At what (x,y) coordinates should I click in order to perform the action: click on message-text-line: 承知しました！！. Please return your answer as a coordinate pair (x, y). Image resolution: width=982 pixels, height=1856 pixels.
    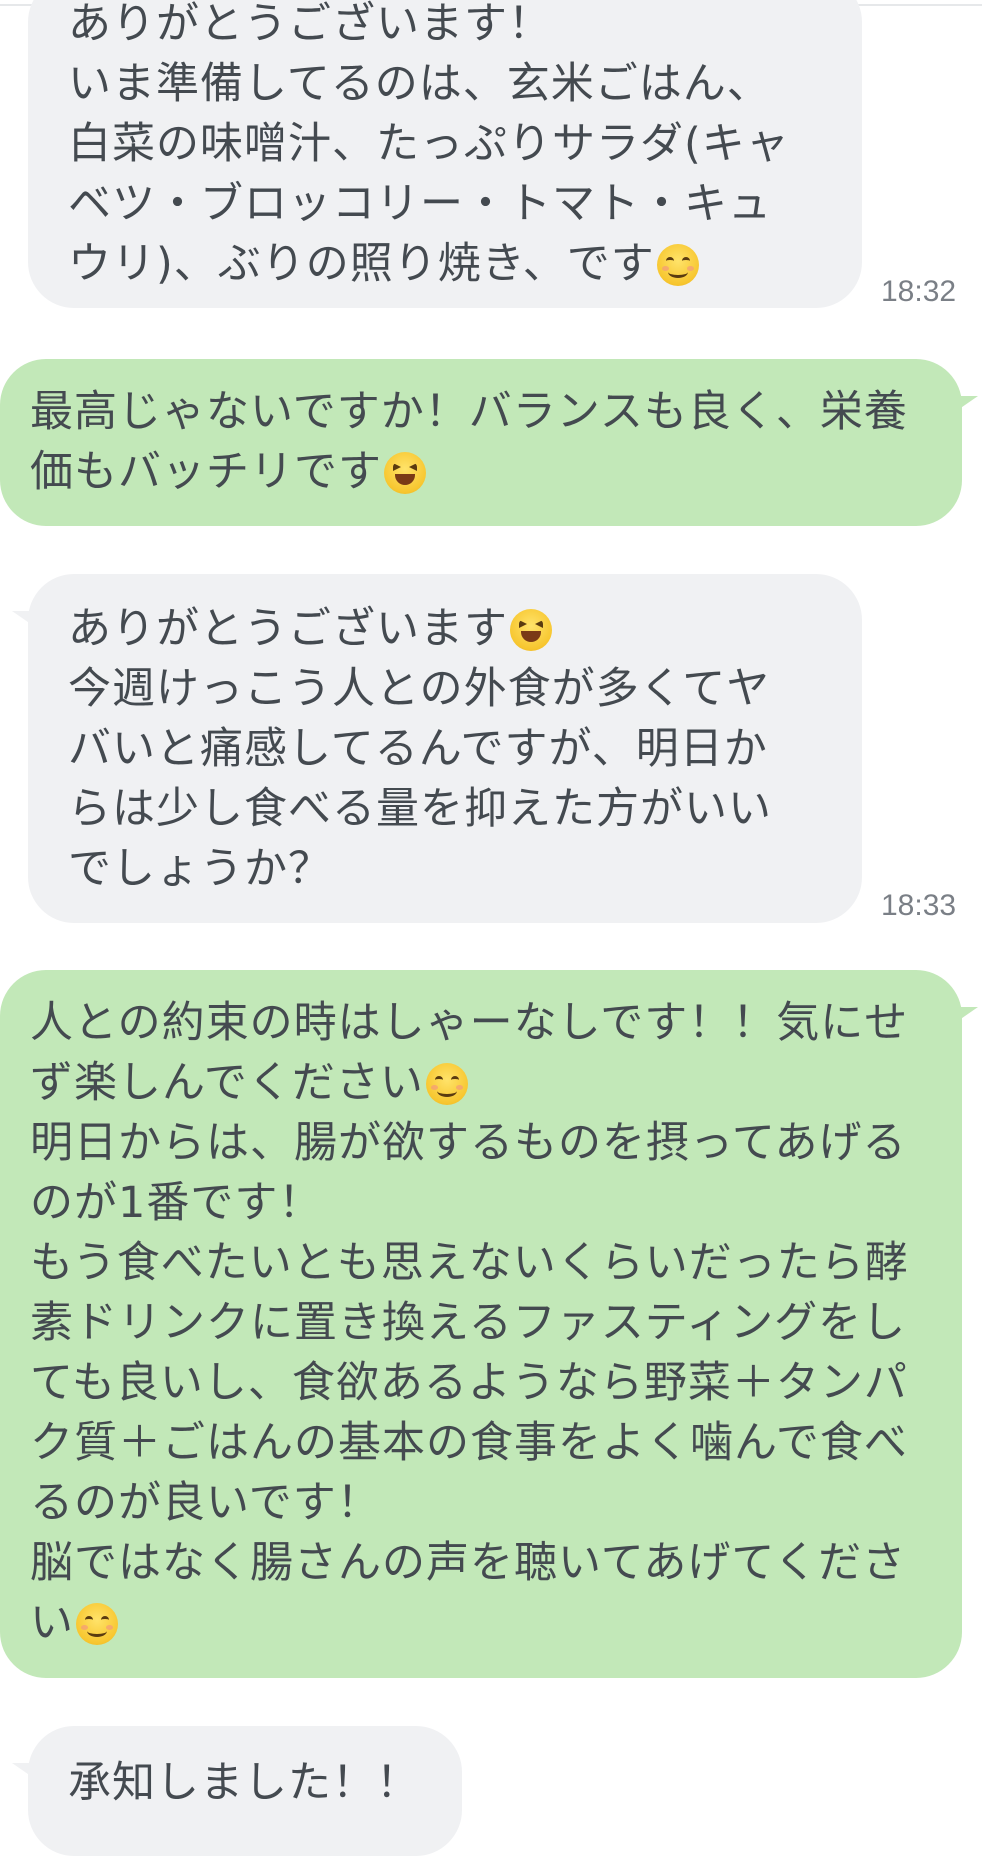
    Looking at the image, I should click on (244, 1783).